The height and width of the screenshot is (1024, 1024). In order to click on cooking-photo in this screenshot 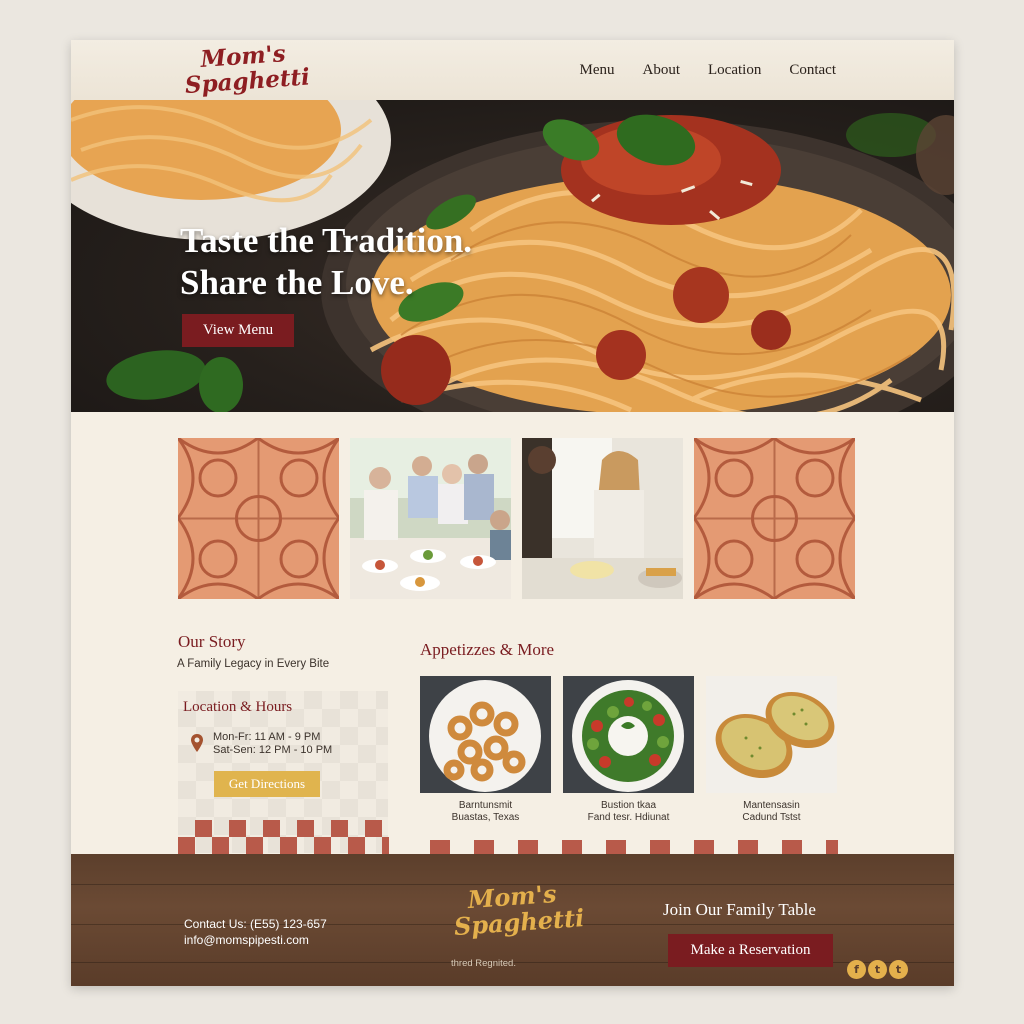, I will do `click(602, 518)`.